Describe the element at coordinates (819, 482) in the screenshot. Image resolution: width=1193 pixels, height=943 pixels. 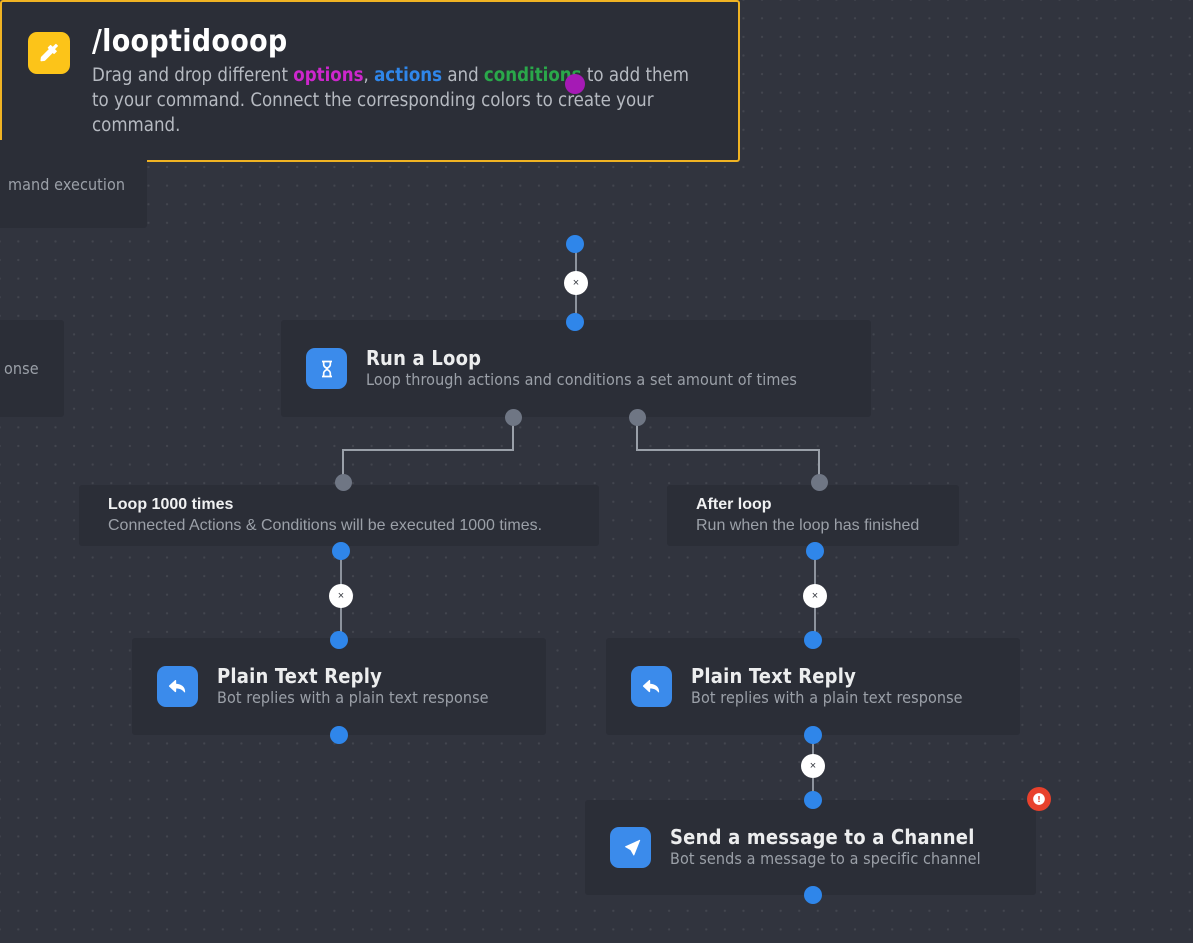
I see `connector-dot-after-branch-in` at that location.